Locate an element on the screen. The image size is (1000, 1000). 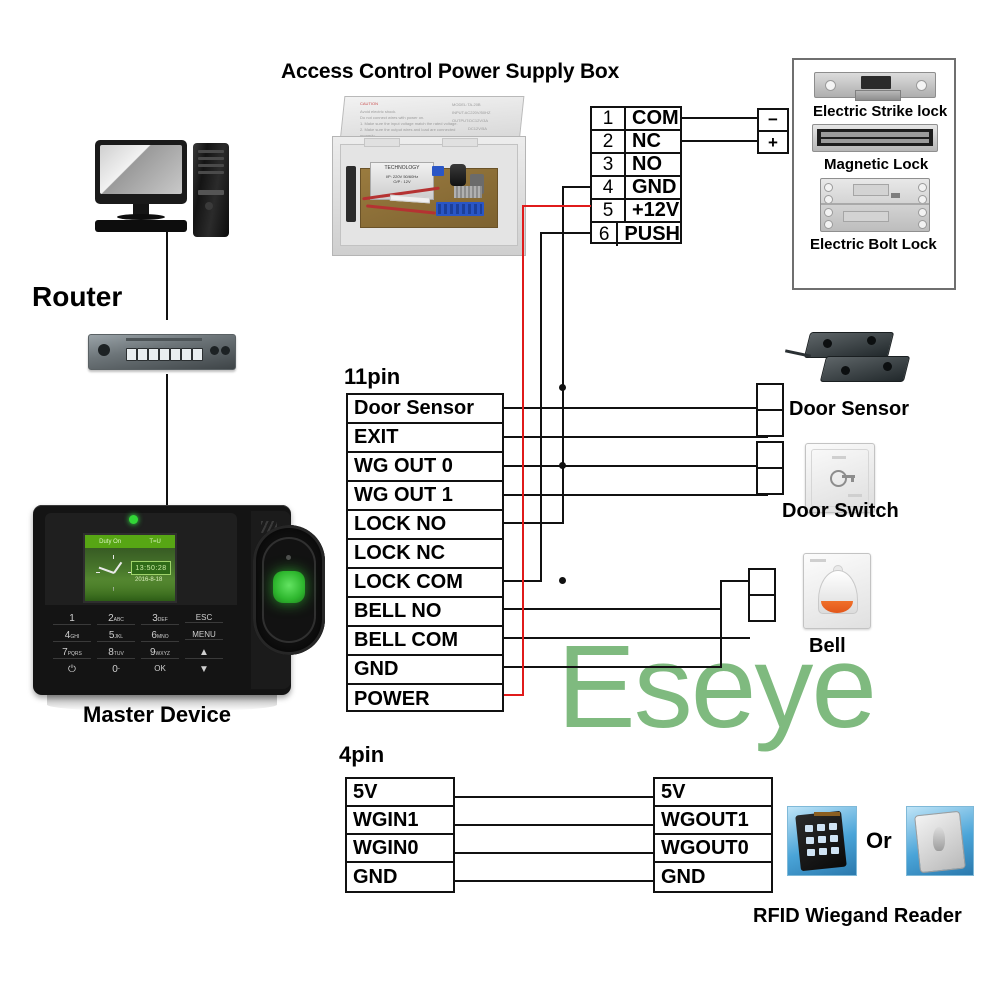
key-esc: ESC is located at coordinates (204, 618).